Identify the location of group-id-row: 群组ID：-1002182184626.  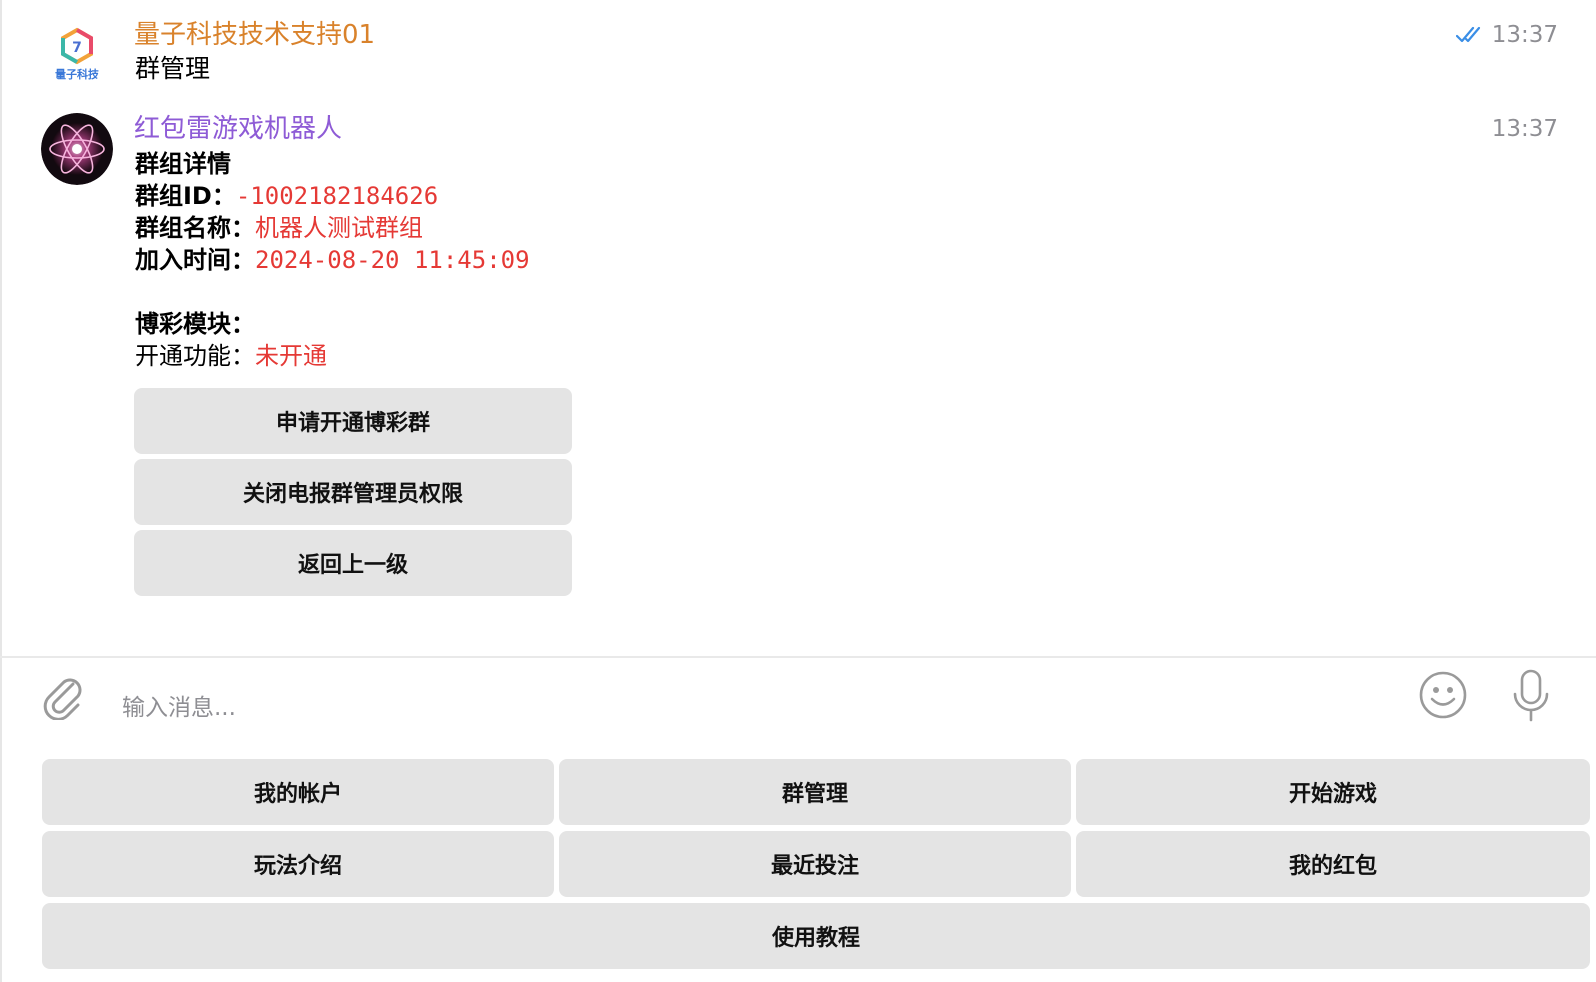
(286, 196).